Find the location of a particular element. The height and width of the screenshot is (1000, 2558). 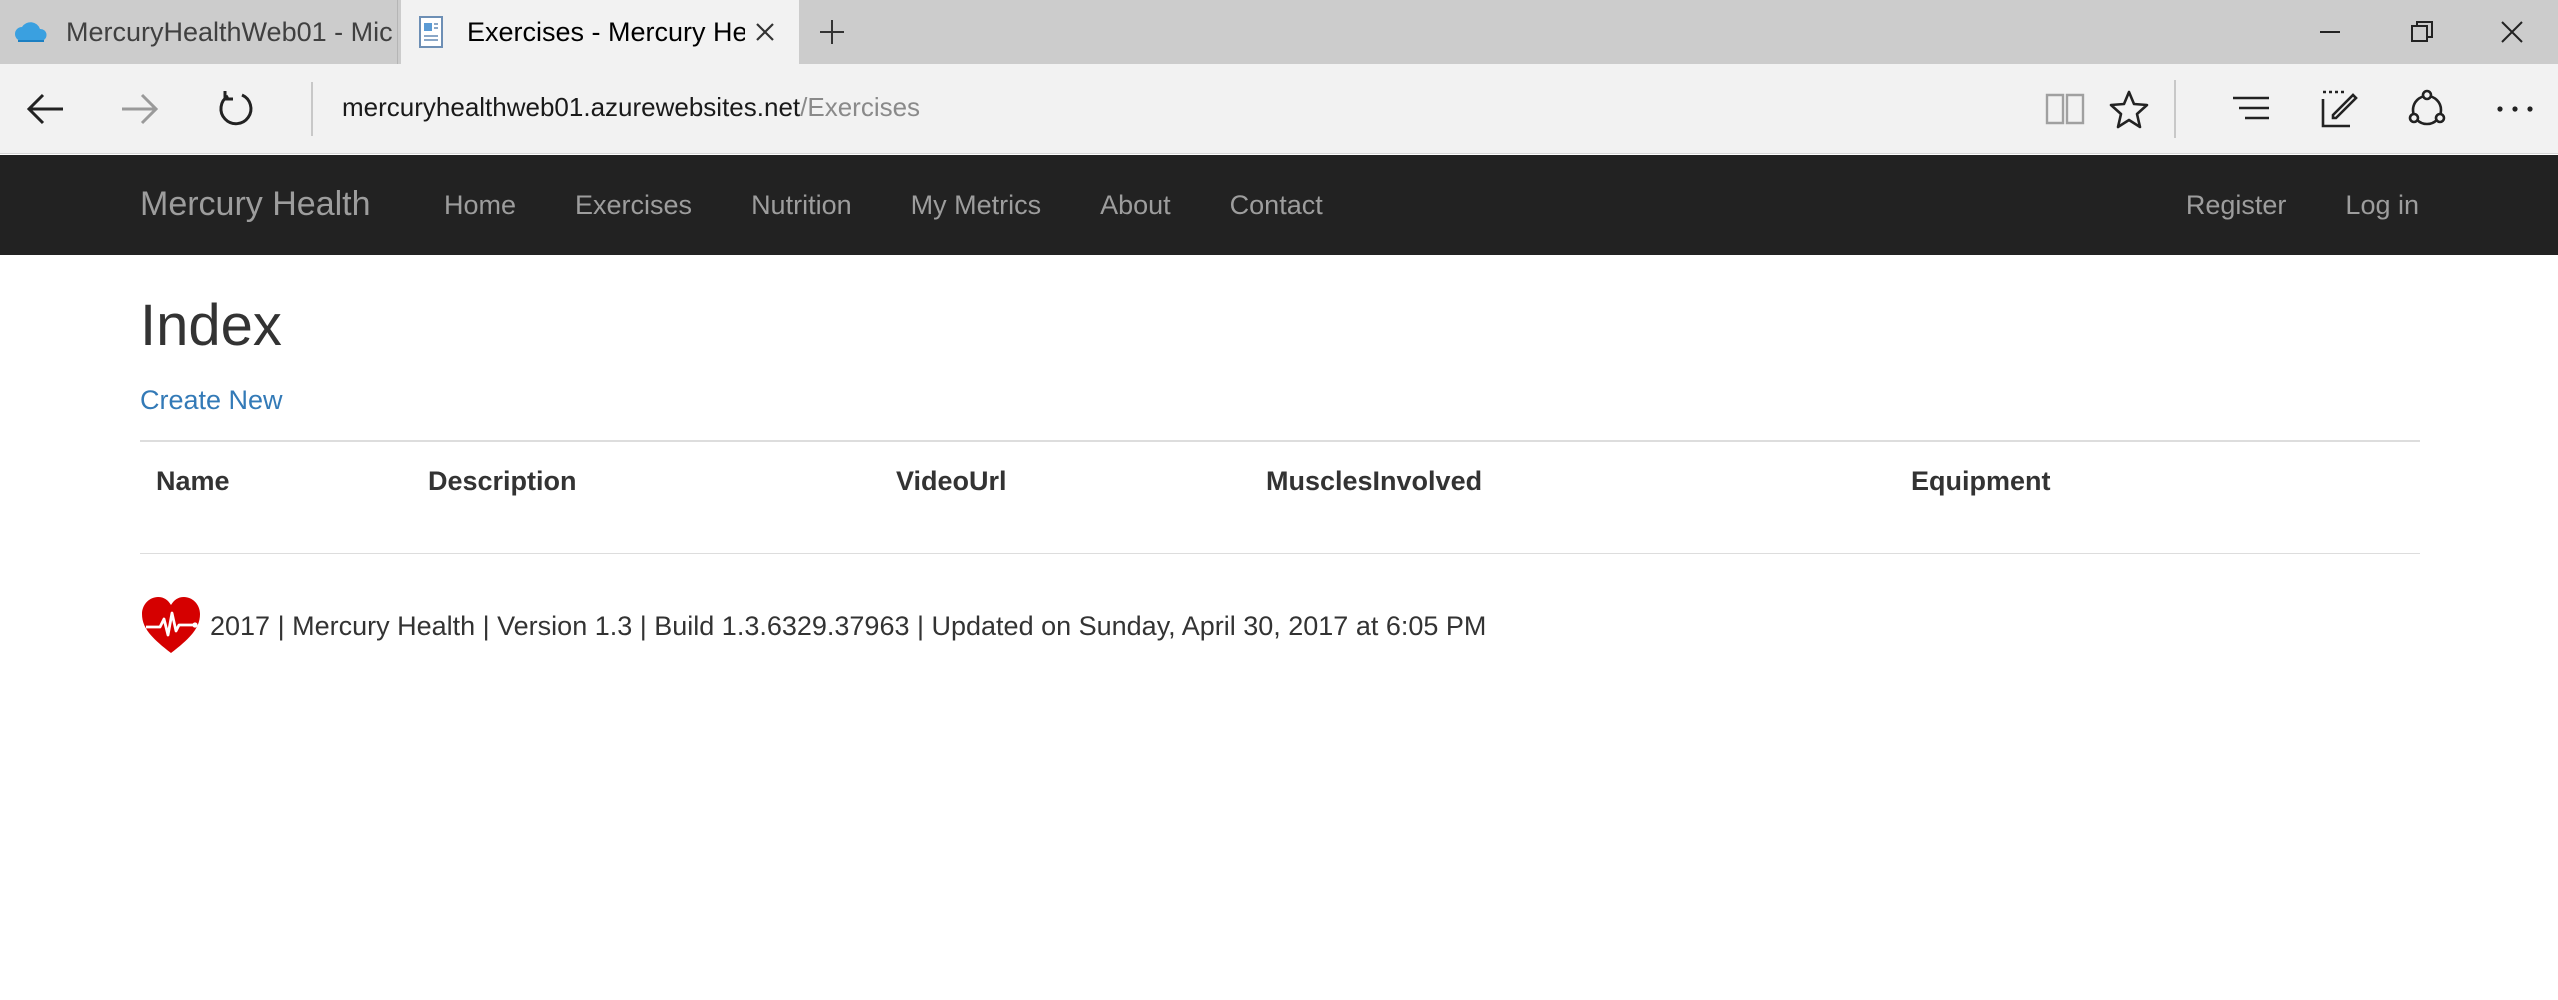

close-tab-icon is located at coordinates (765, 32).